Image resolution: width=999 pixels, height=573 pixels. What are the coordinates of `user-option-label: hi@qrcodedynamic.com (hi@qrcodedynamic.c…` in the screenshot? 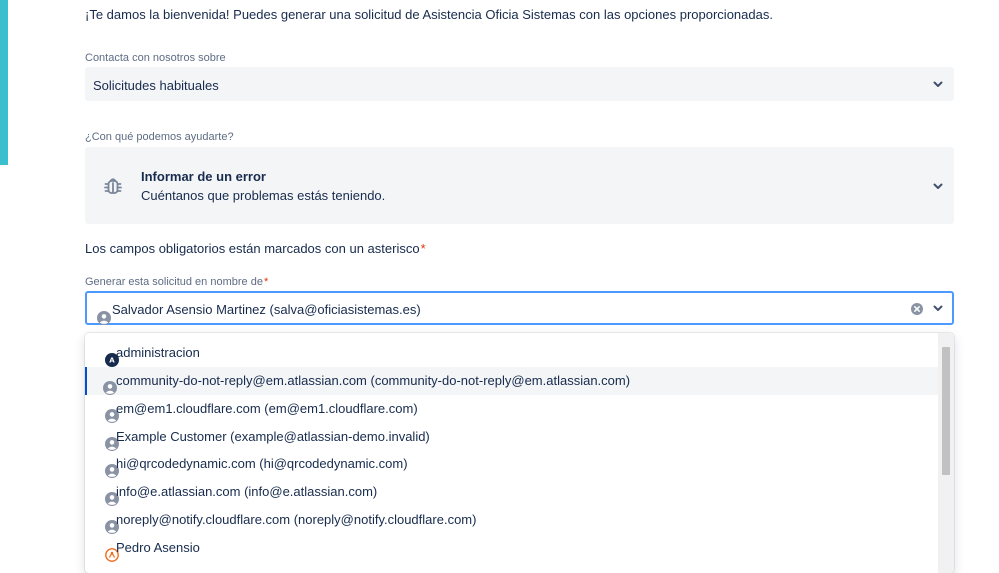 It's located at (262, 463).